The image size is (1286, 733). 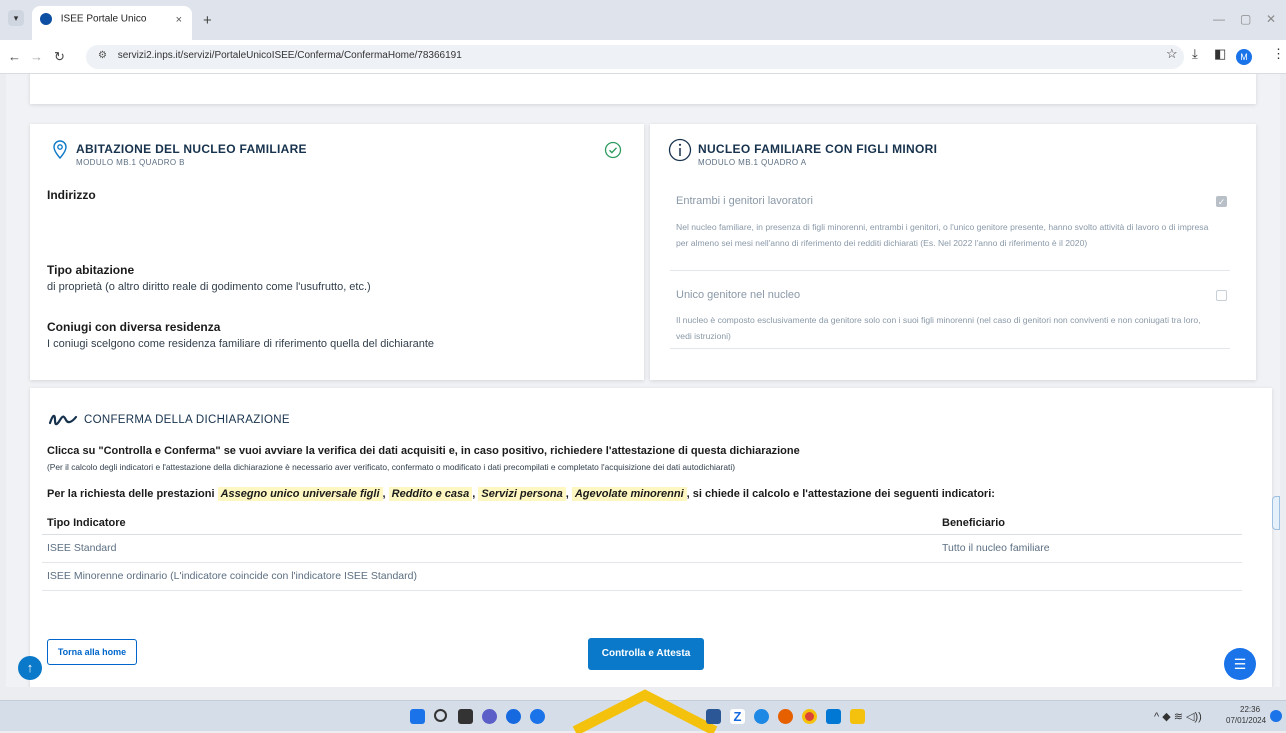 What do you see at coordinates (613, 150) in the screenshot?
I see `check-circle-icon` at bounding box center [613, 150].